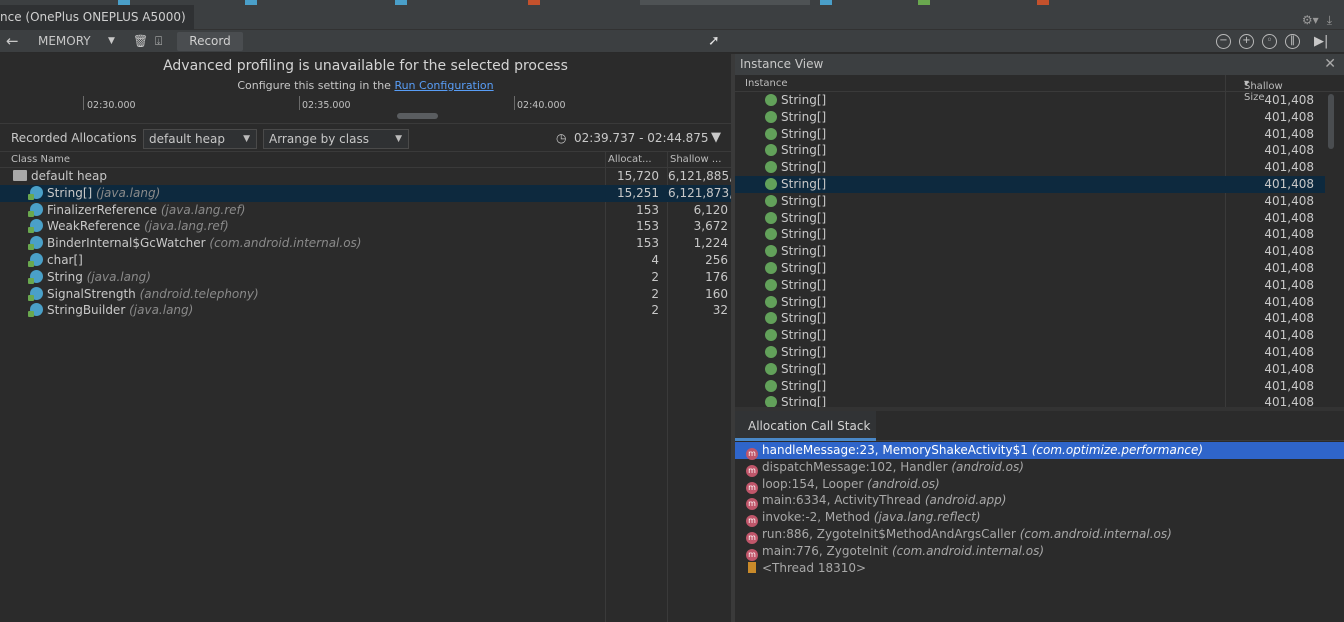  Describe the element at coordinates (1329, 20) in the screenshot. I see `minimize-icon: ⤓` at that location.